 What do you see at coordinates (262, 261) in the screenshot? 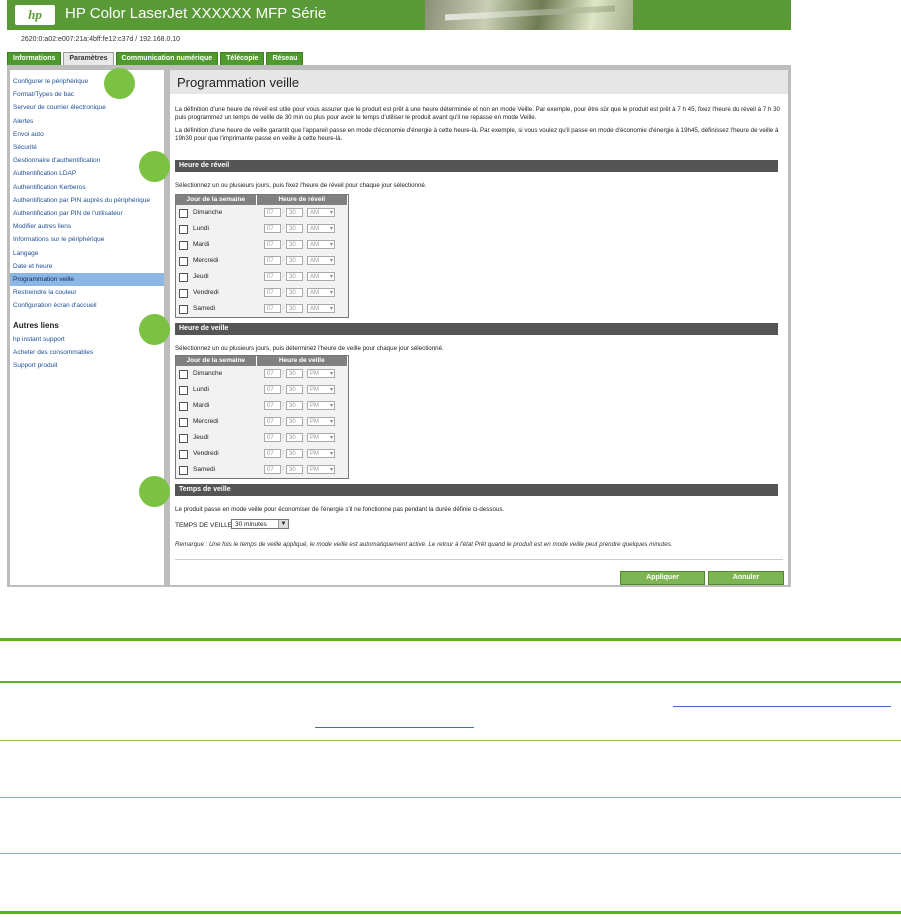
I see `wake-row: Mercredi 07:30 AM` at bounding box center [262, 261].